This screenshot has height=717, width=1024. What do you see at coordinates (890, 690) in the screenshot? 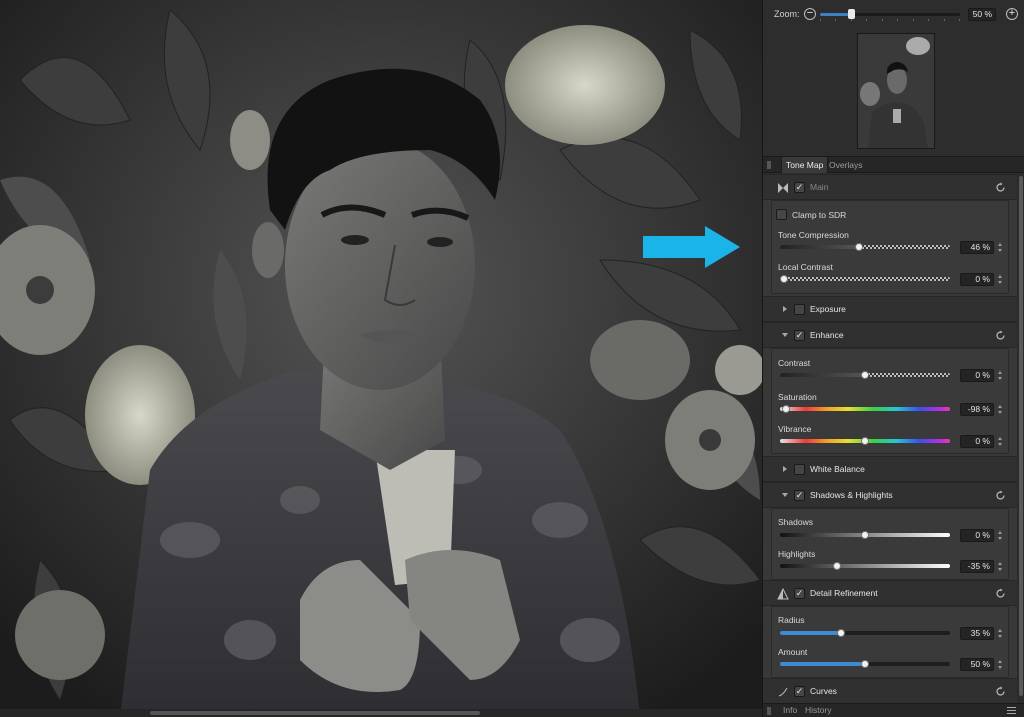
I see `section-curves: ✓ Curves` at bounding box center [890, 690].